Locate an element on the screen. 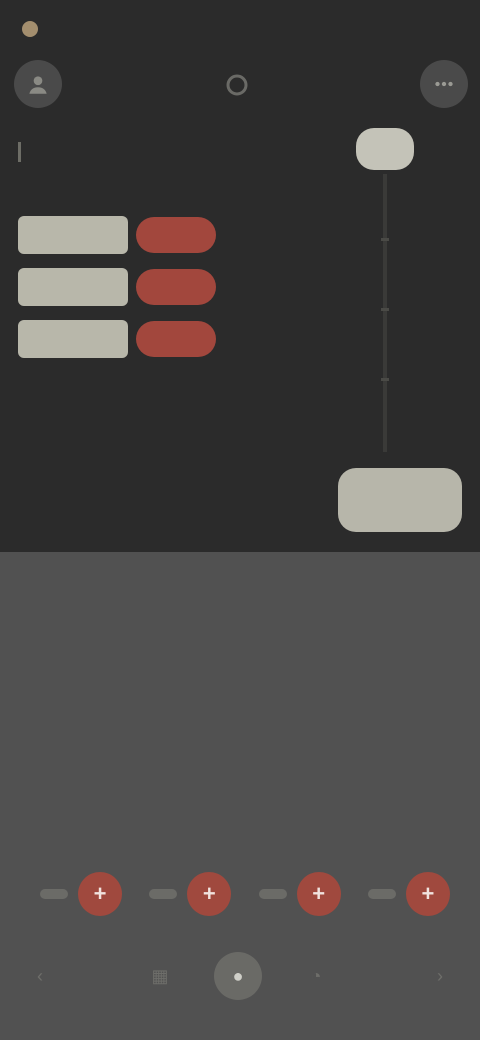 This screenshot has width=480, height=1040. forward-icon: › is located at coordinates (440, 976).